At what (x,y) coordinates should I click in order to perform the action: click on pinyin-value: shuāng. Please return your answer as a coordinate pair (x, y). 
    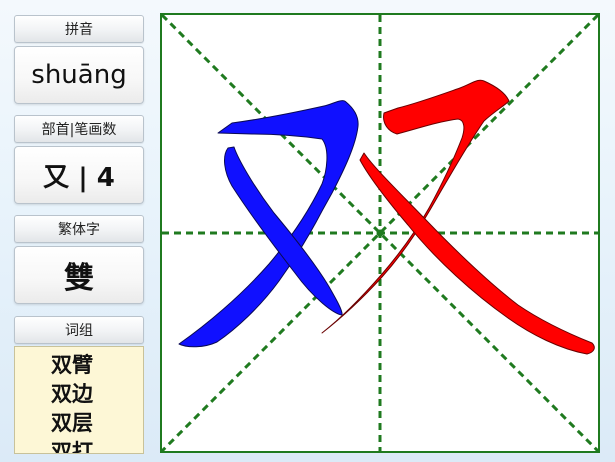
    Looking at the image, I should click on (79, 75).